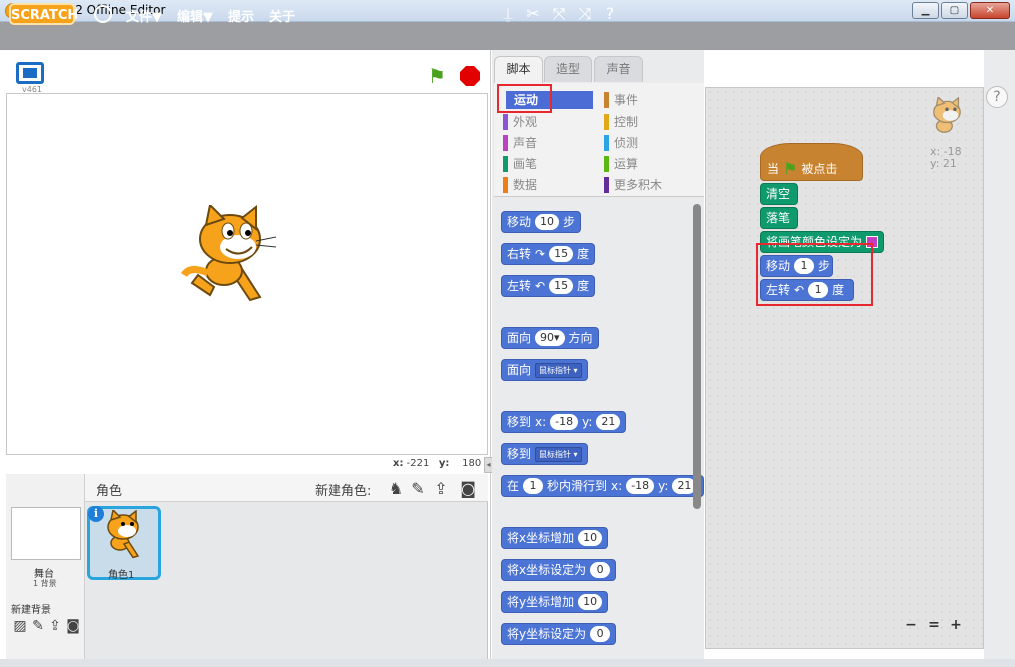 The image size is (1015, 667). Describe the element at coordinates (470, 76) in the screenshot. I see `stop-sign-icon` at that location.